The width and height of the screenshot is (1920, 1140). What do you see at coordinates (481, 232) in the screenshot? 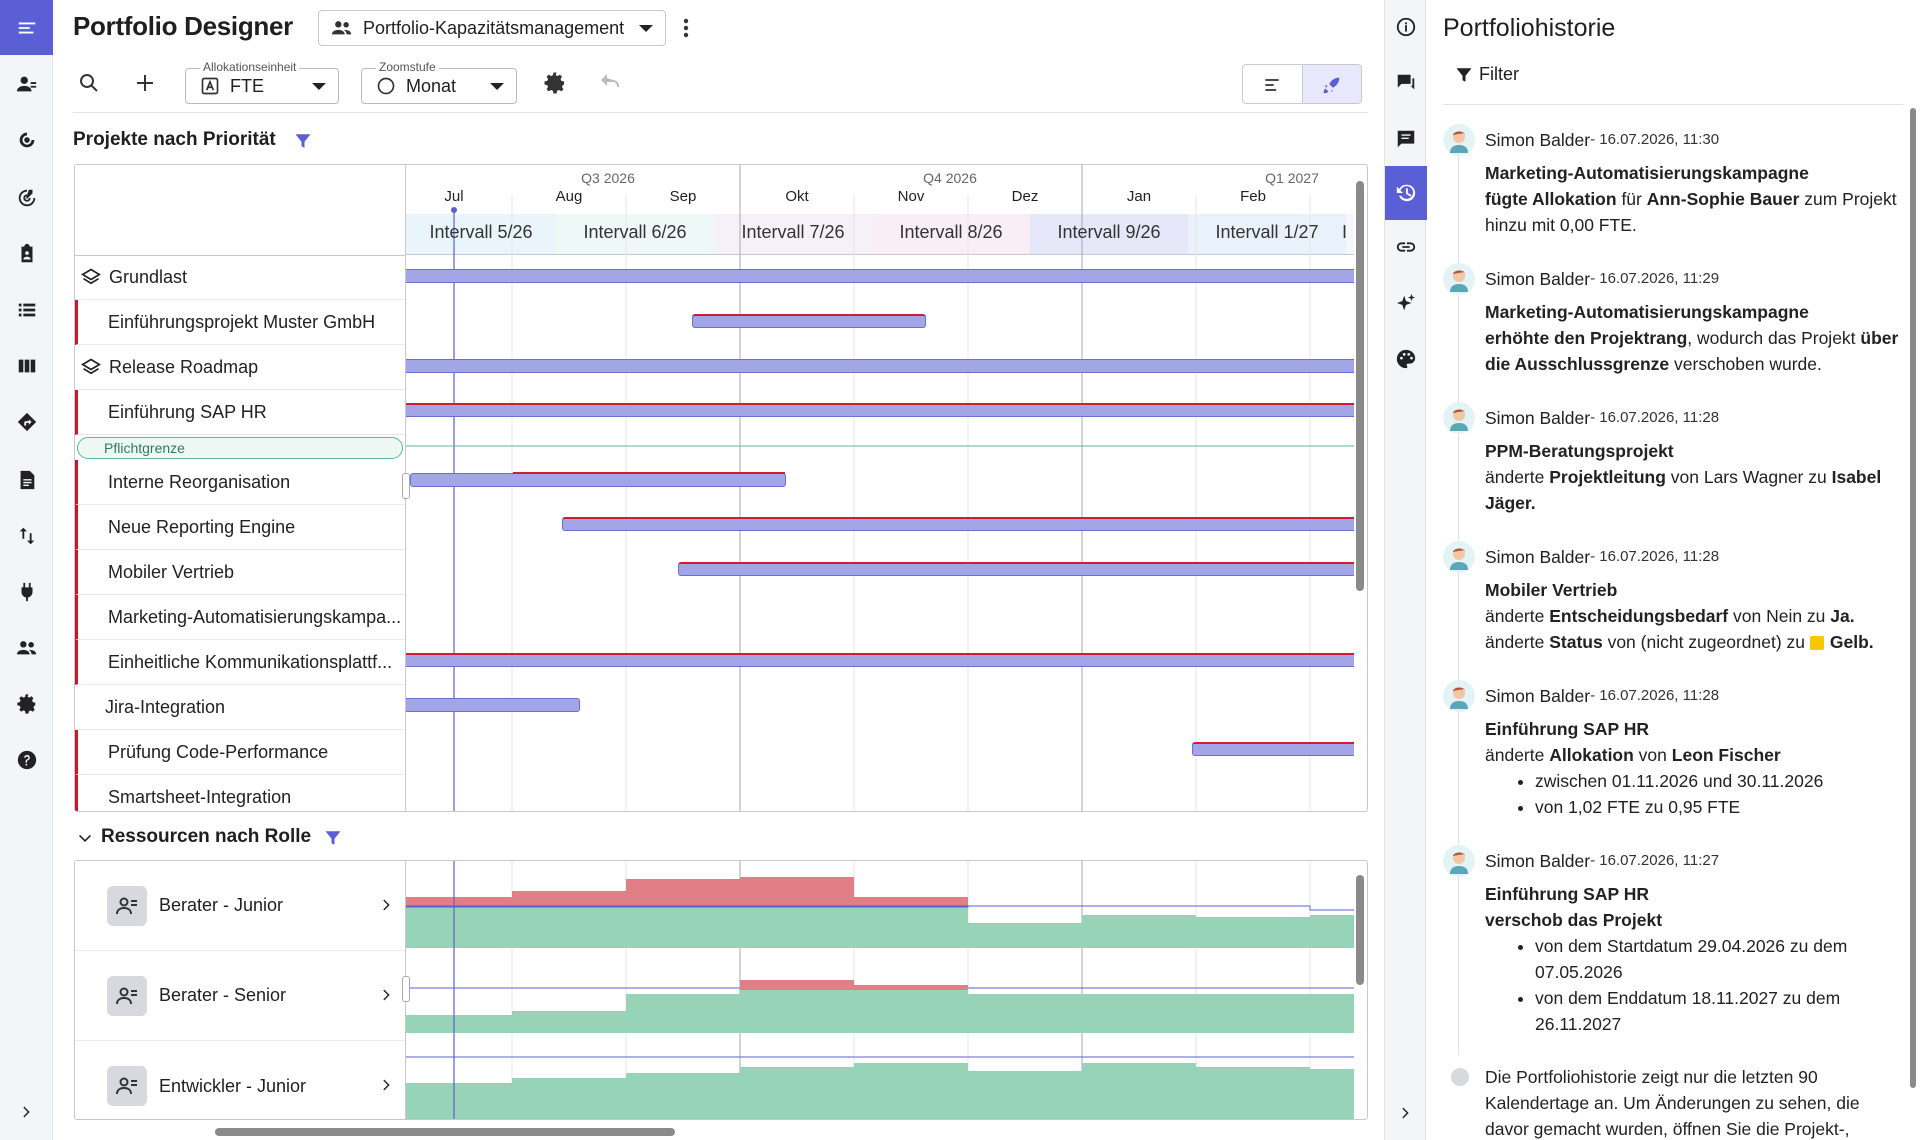
I see `interval-label: Intervall 5/26` at bounding box center [481, 232].